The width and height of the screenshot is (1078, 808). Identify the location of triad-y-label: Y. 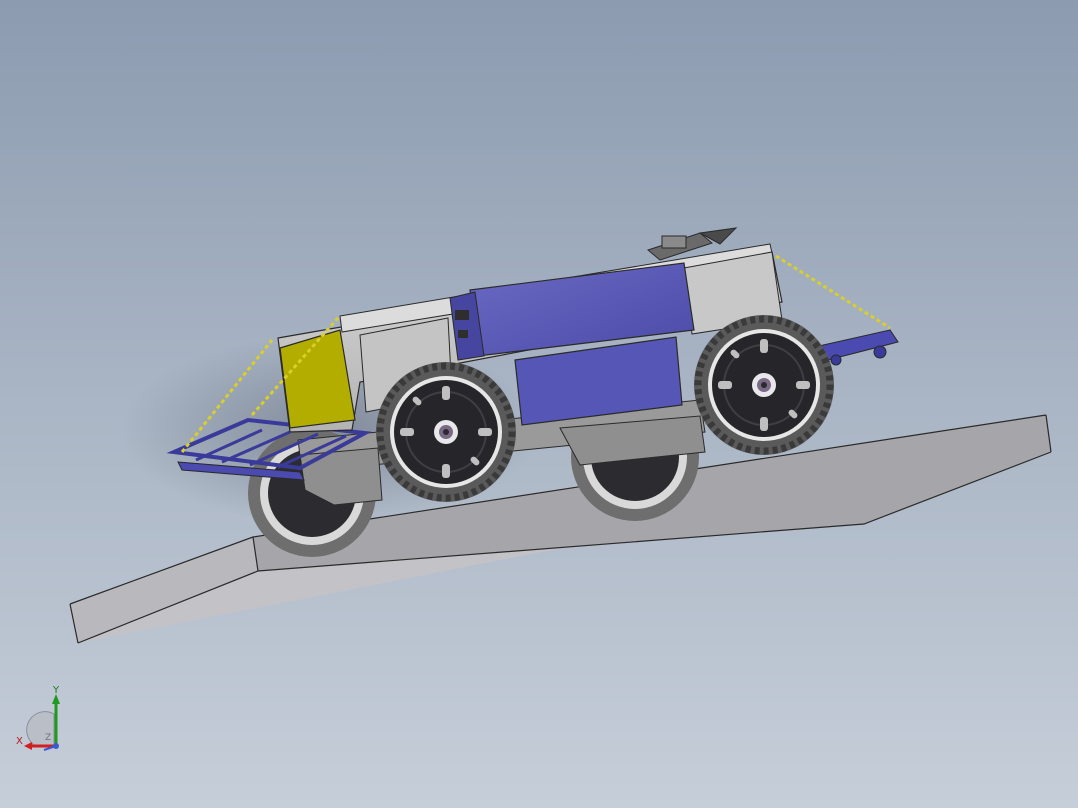
(56, 690).